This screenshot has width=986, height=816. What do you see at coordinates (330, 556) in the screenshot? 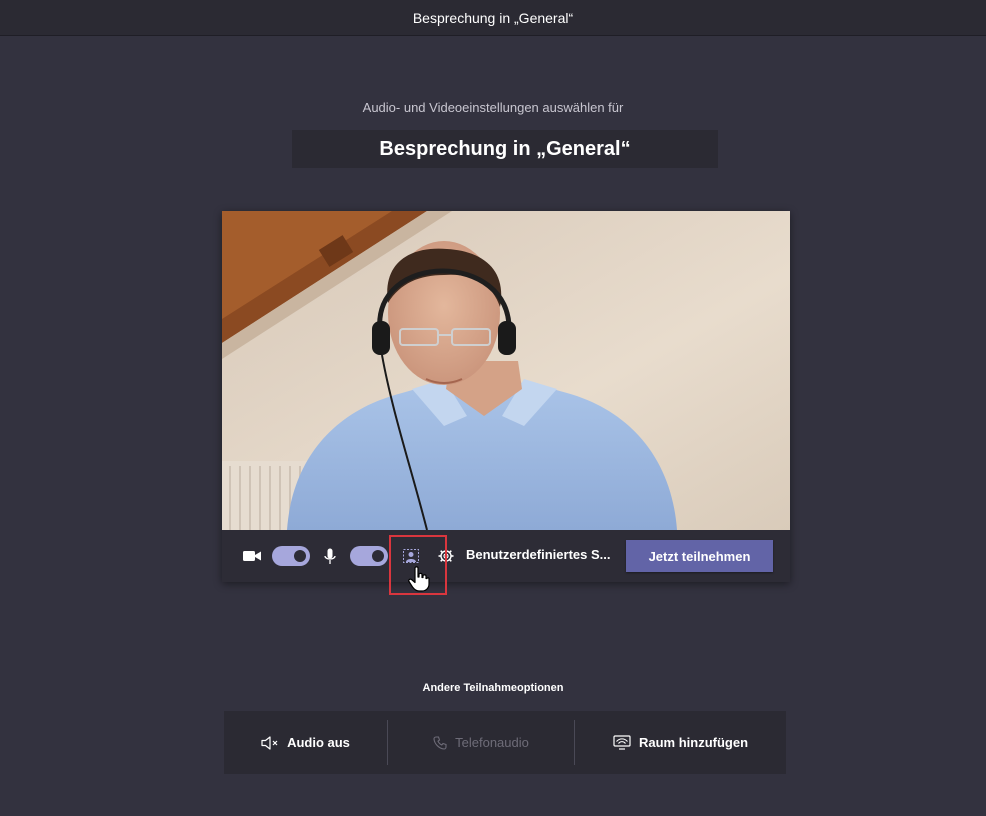
I see `microphone-icon` at bounding box center [330, 556].